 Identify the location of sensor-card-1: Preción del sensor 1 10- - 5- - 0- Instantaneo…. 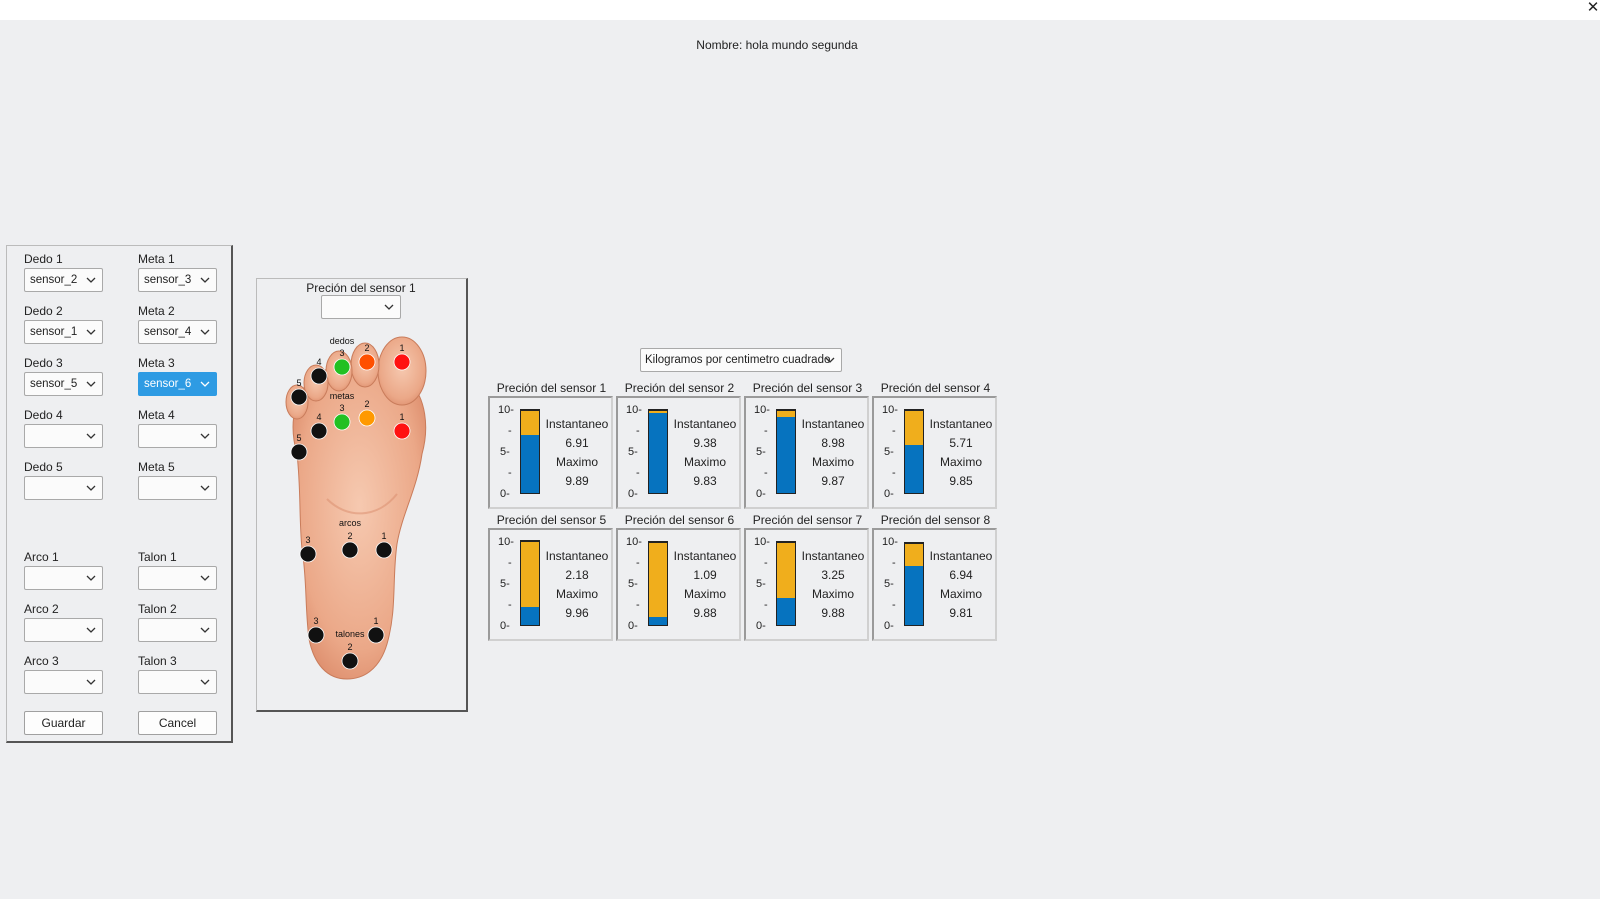
(551, 447).